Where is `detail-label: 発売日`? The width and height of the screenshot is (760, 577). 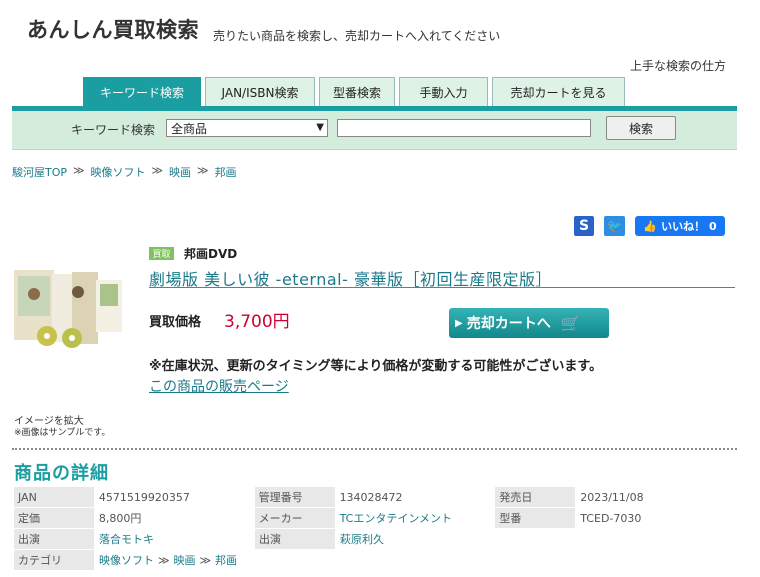
detail-label: 発売日 is located at coordinates (535, 497).